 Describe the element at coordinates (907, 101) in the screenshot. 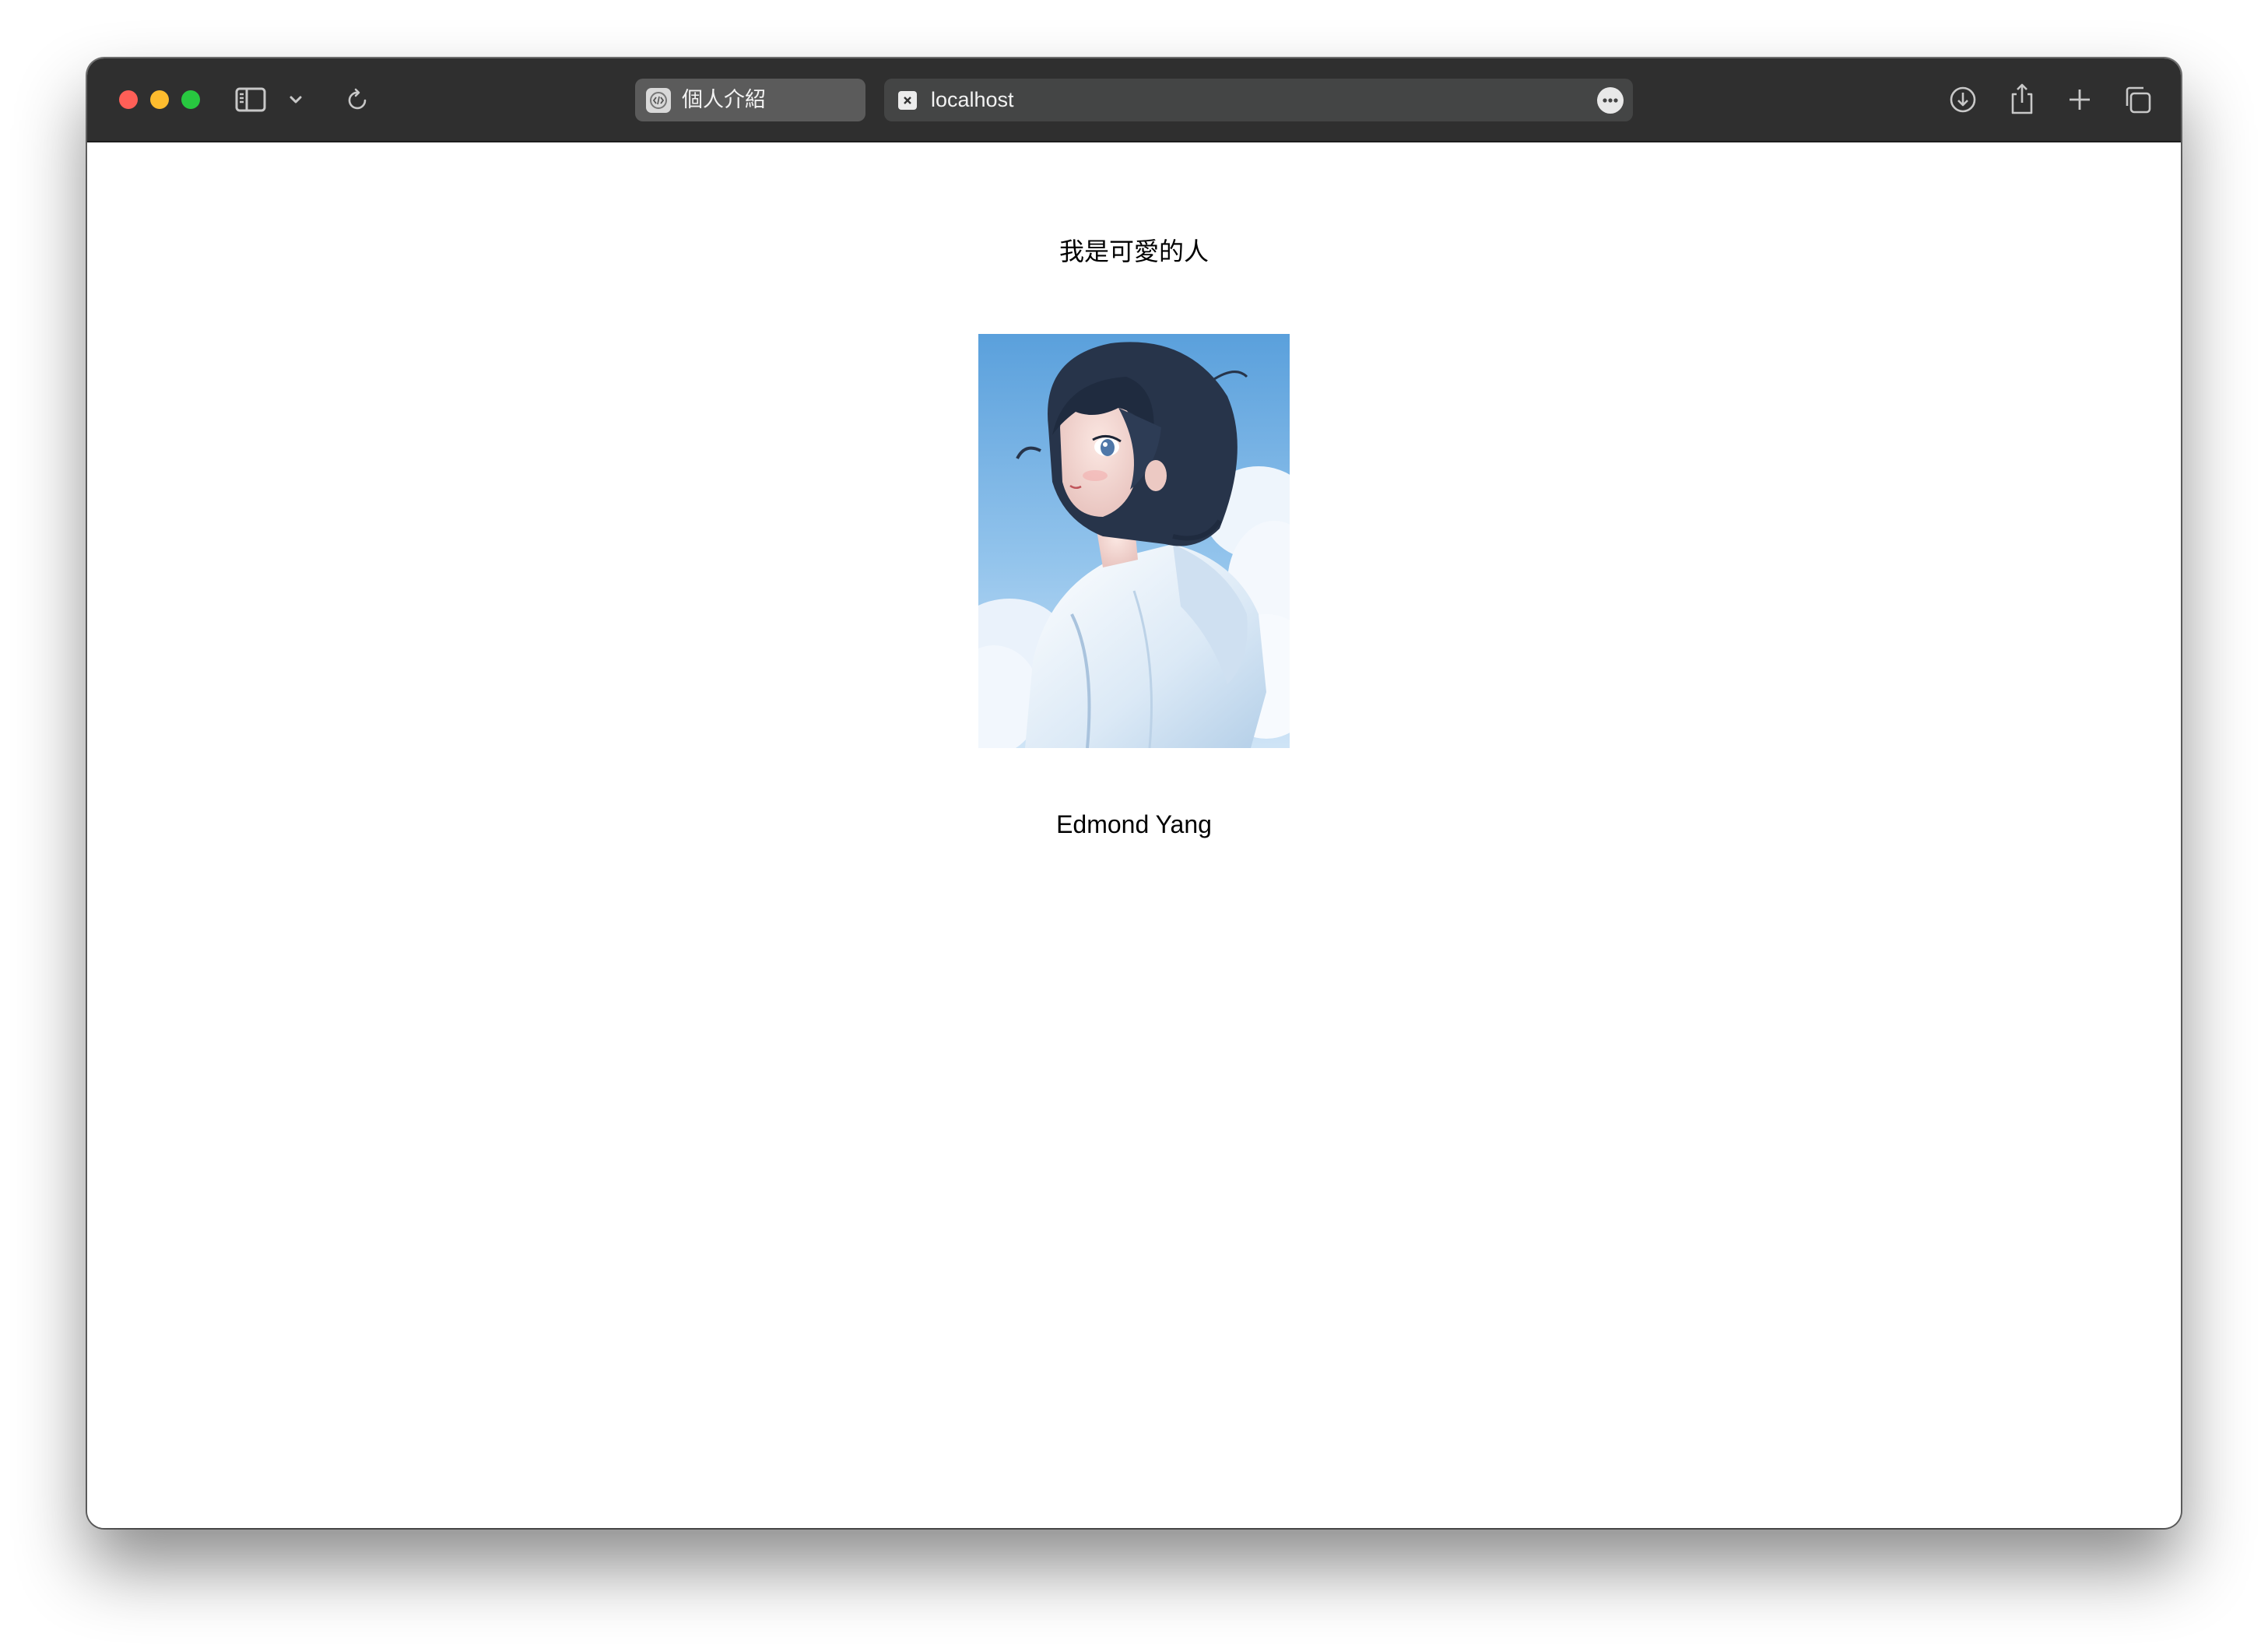

I see `close-tab-icon` at that location.